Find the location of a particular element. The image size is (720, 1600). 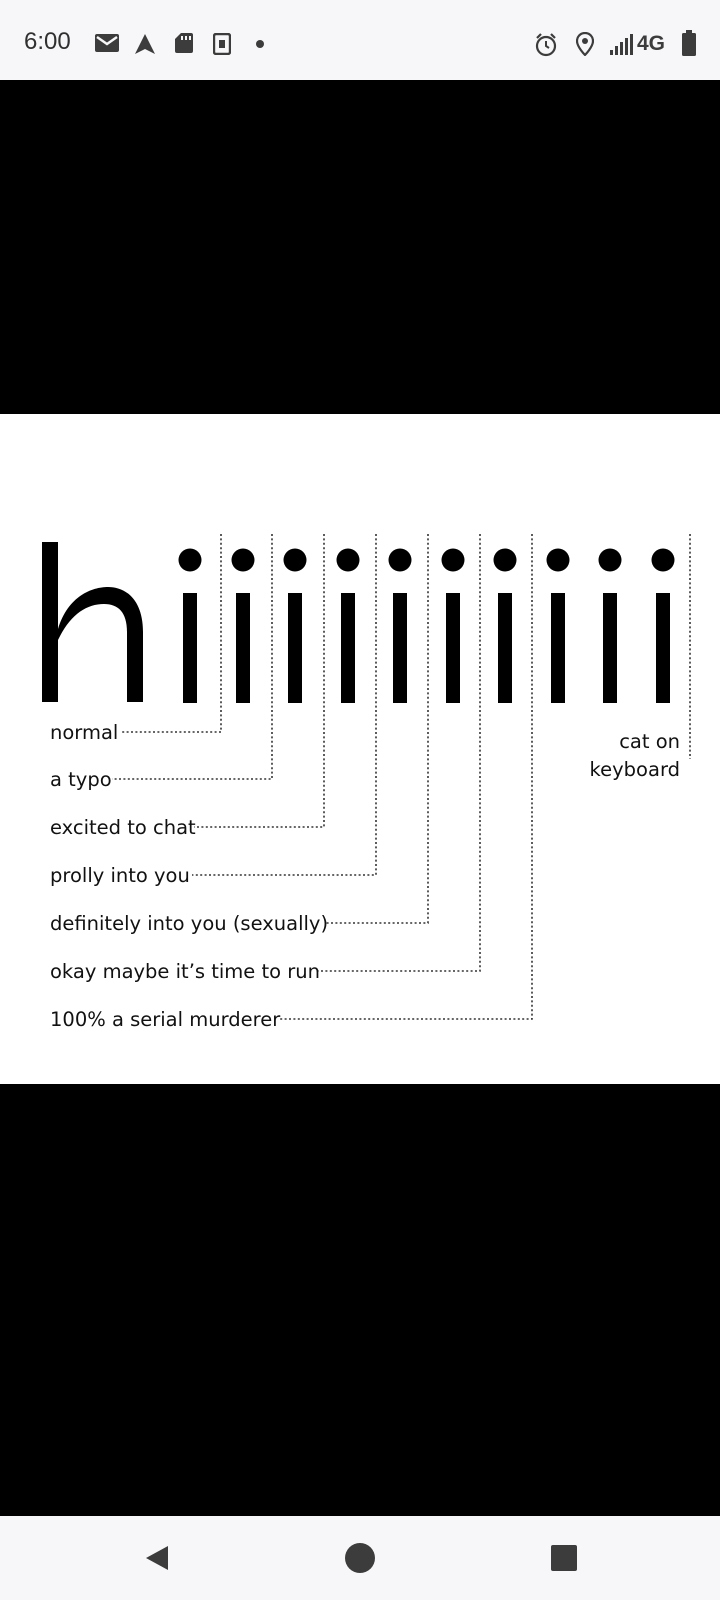

alarm-icon is located at coordinates (546, 45).